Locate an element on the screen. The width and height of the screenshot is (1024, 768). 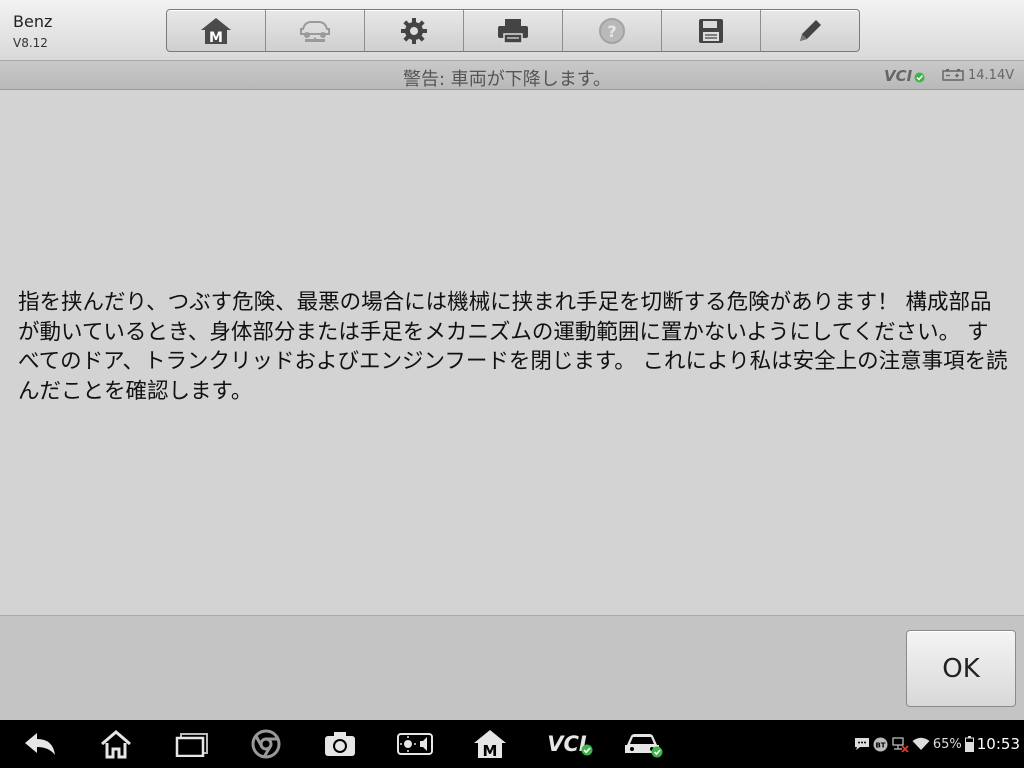
save-icon is located at coordinates (711, 30).